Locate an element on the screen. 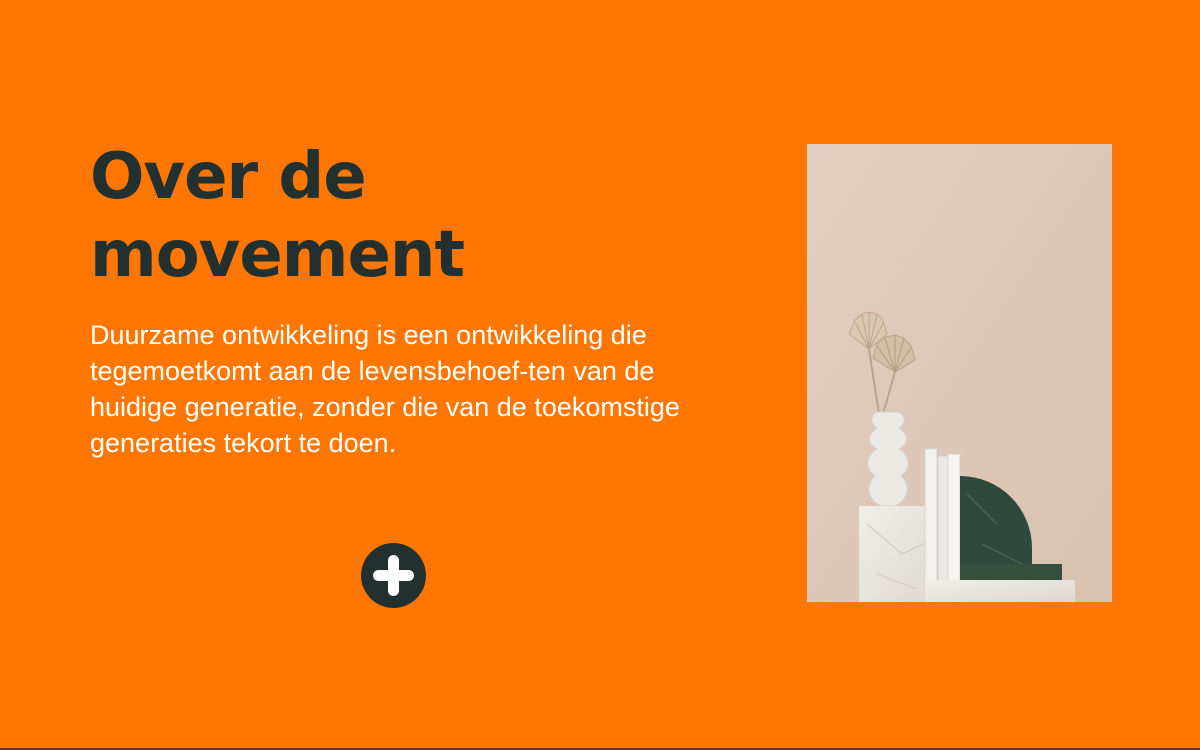 The height and width of the screenshot is (750, 1200). marble-base is located at coordinates (1000, 591).